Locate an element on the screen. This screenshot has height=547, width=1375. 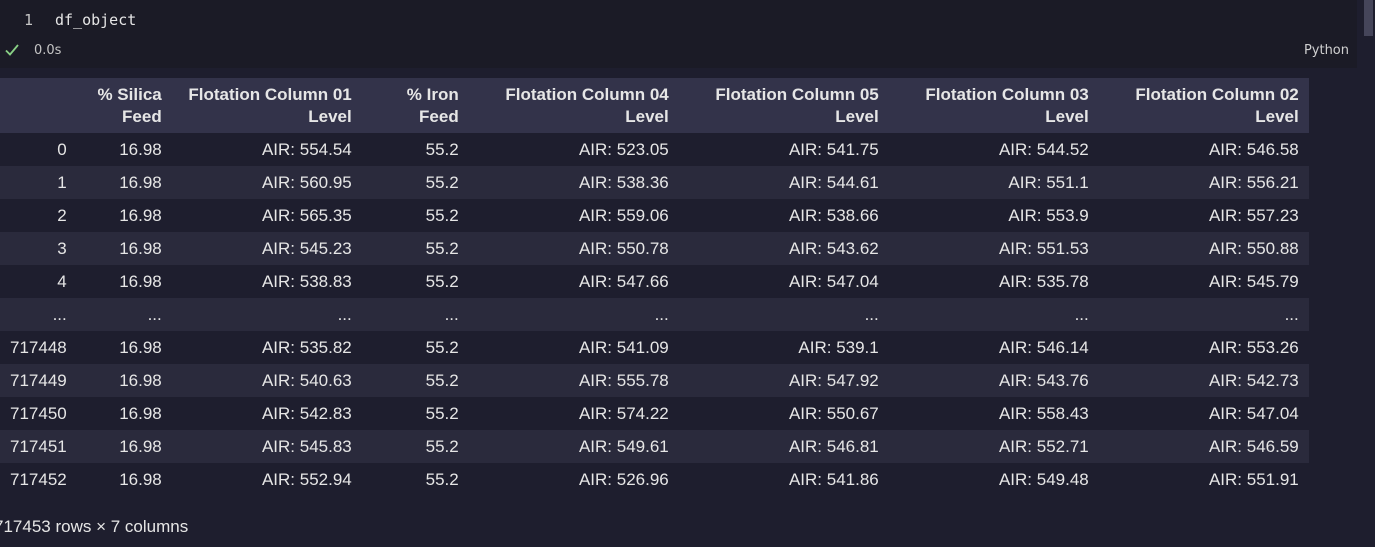
table-cell: AIR: 549.61 is located at coordinates (573, 446).